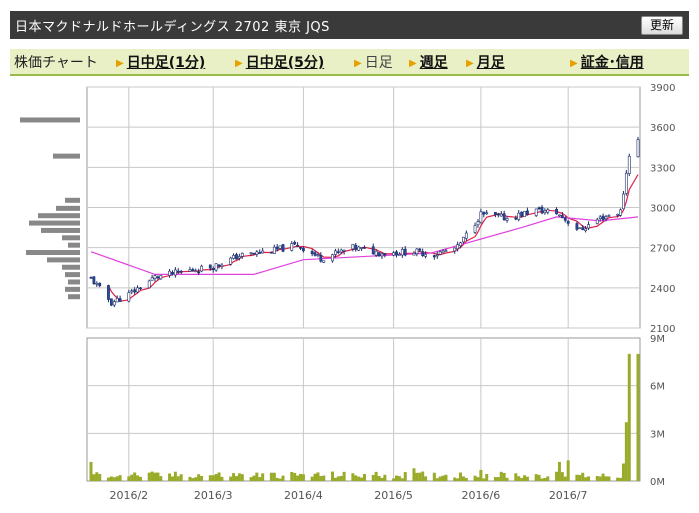 The height and width of the screenshot is (513, 699). I want to click on date-tick-label: 2016/5, so click(393, 495).